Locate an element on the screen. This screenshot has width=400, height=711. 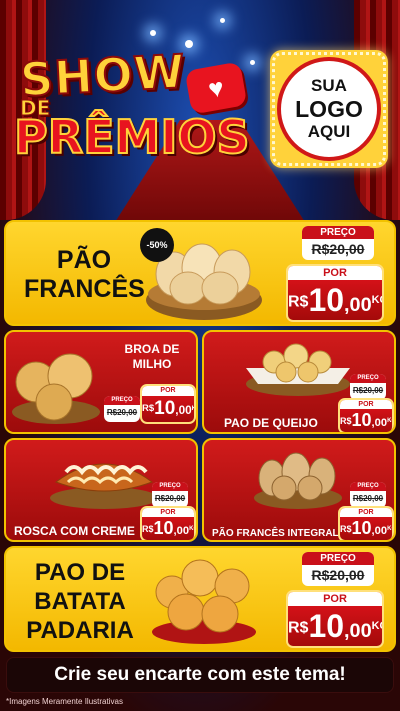
product-name-line: MILHO is located at coordinates (152, 364).